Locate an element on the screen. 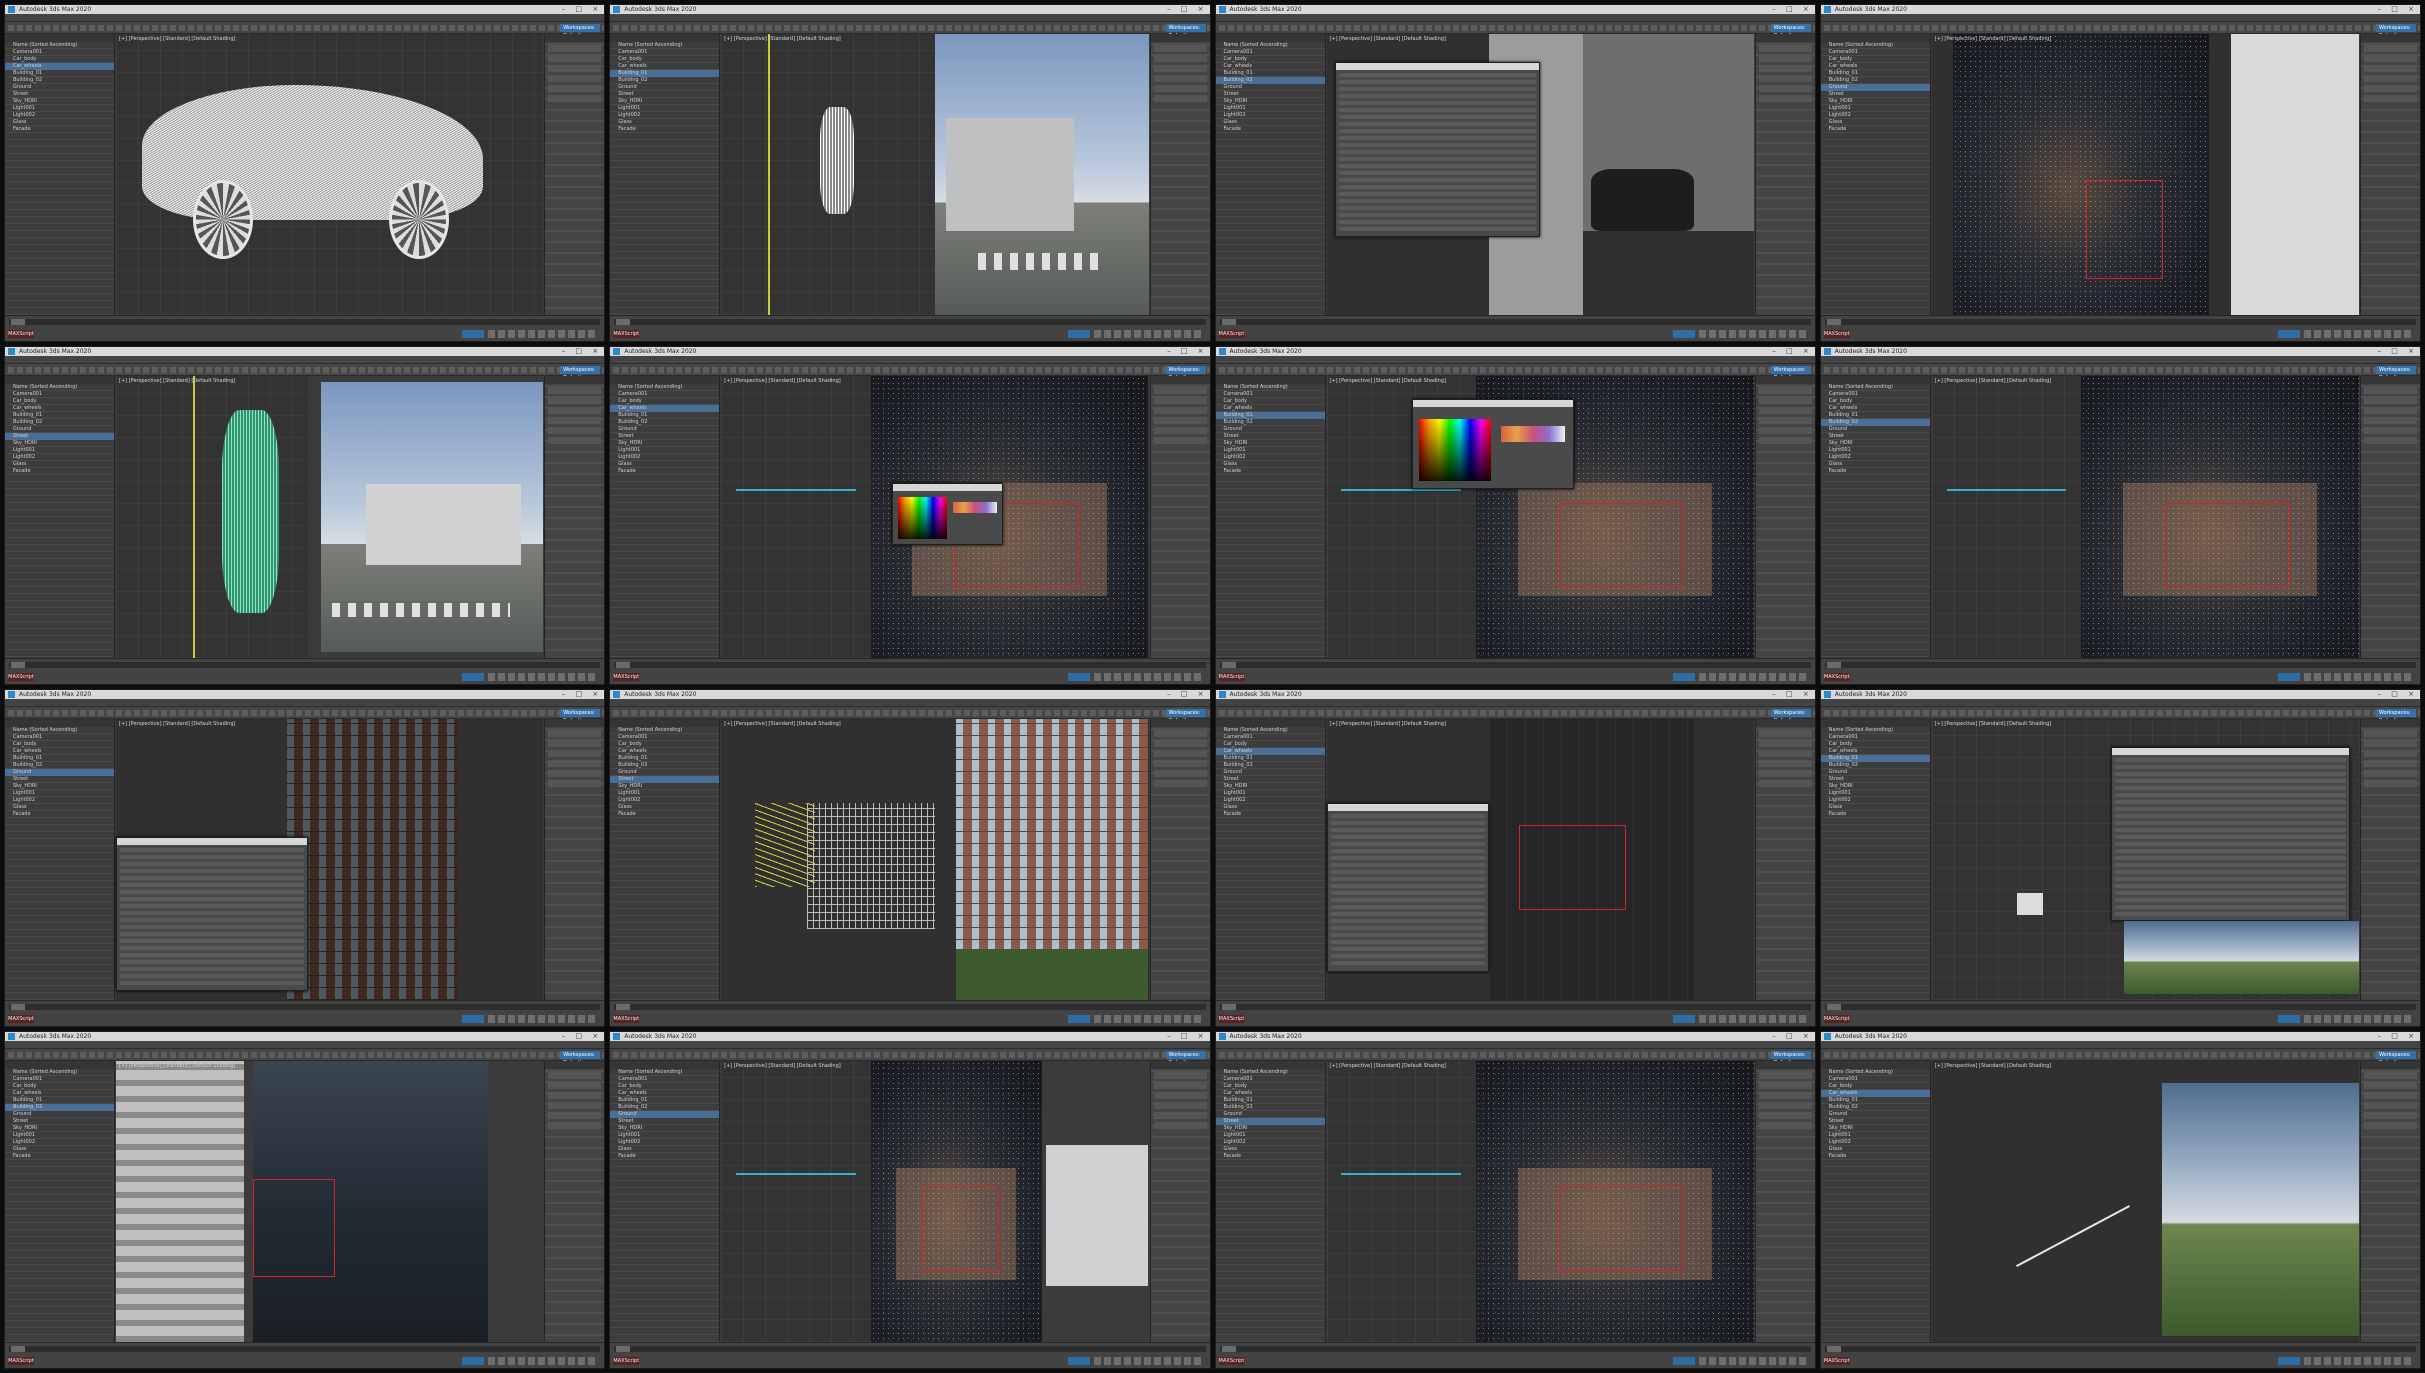  material-editor-body is located at coordinates (1438, 153).